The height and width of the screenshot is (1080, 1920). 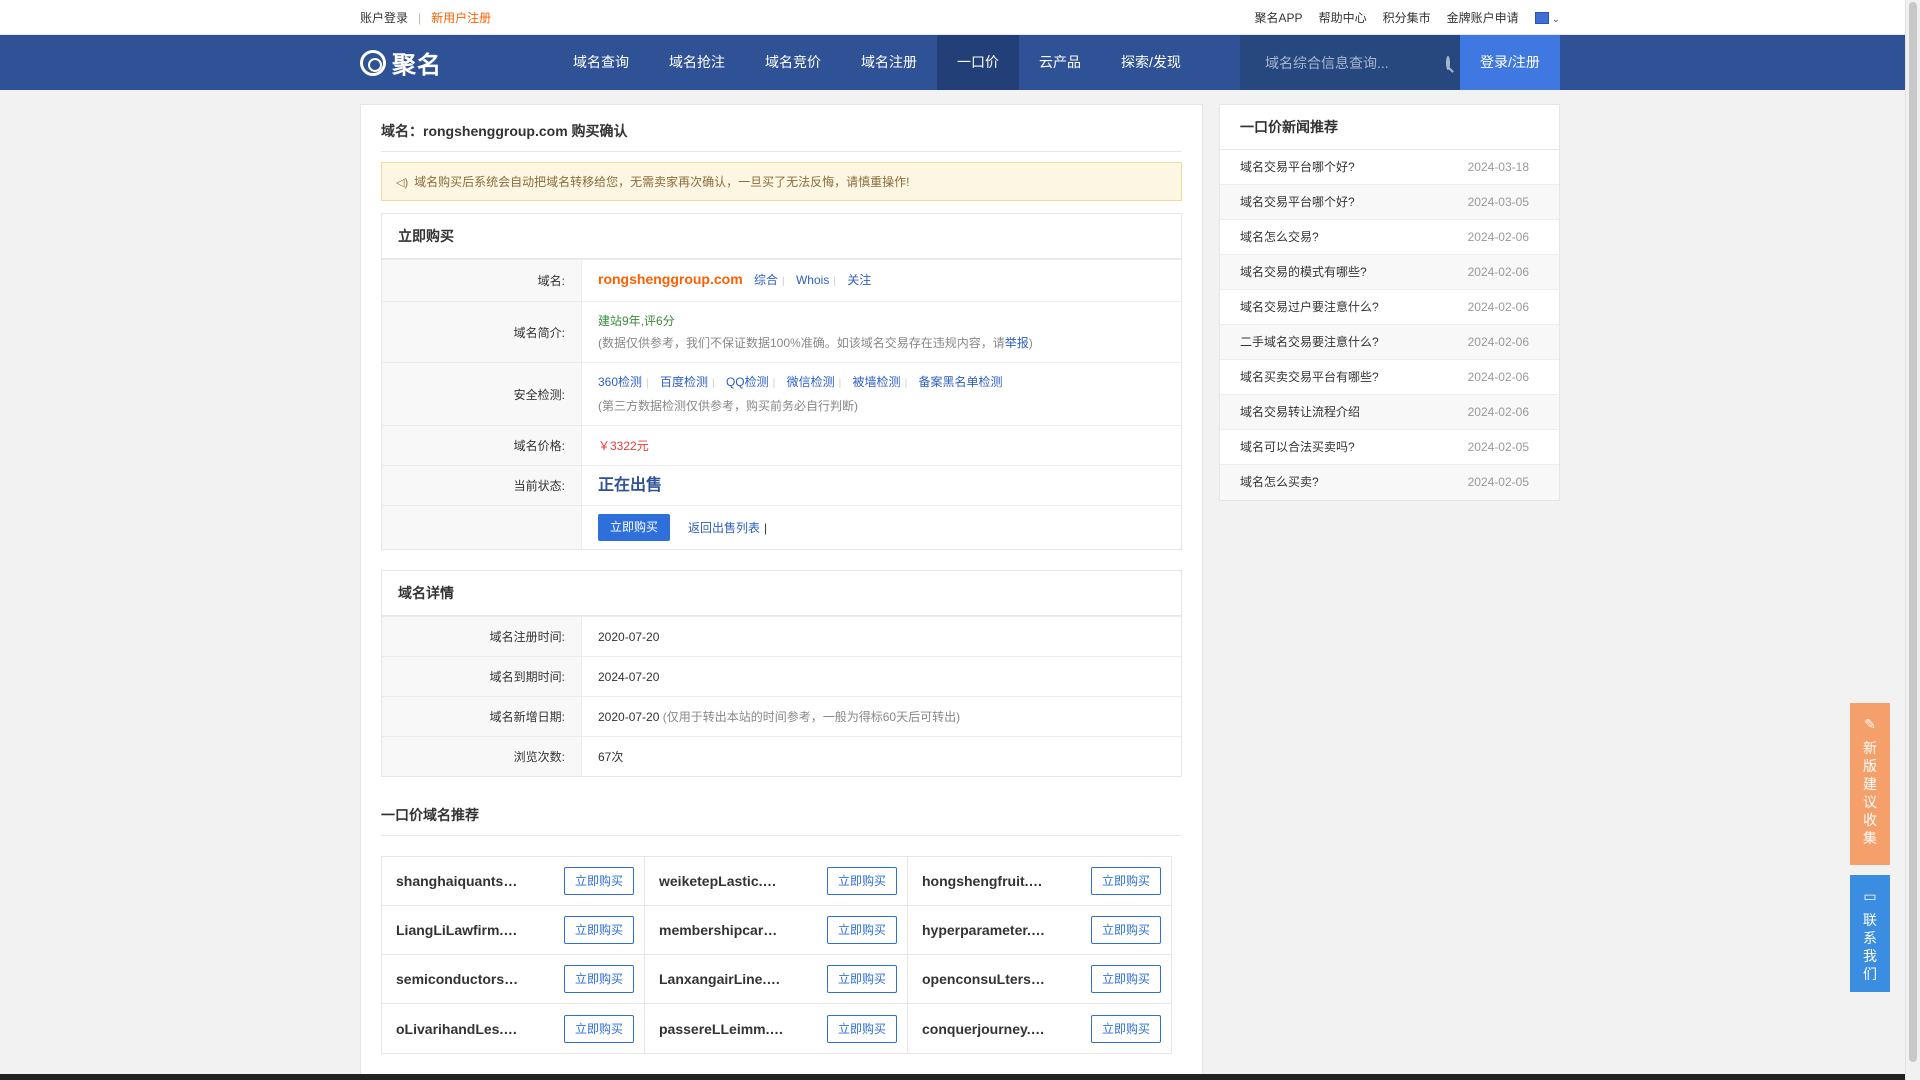 I want to click on scrollbar-thumb, so click(x=1913, y=532).